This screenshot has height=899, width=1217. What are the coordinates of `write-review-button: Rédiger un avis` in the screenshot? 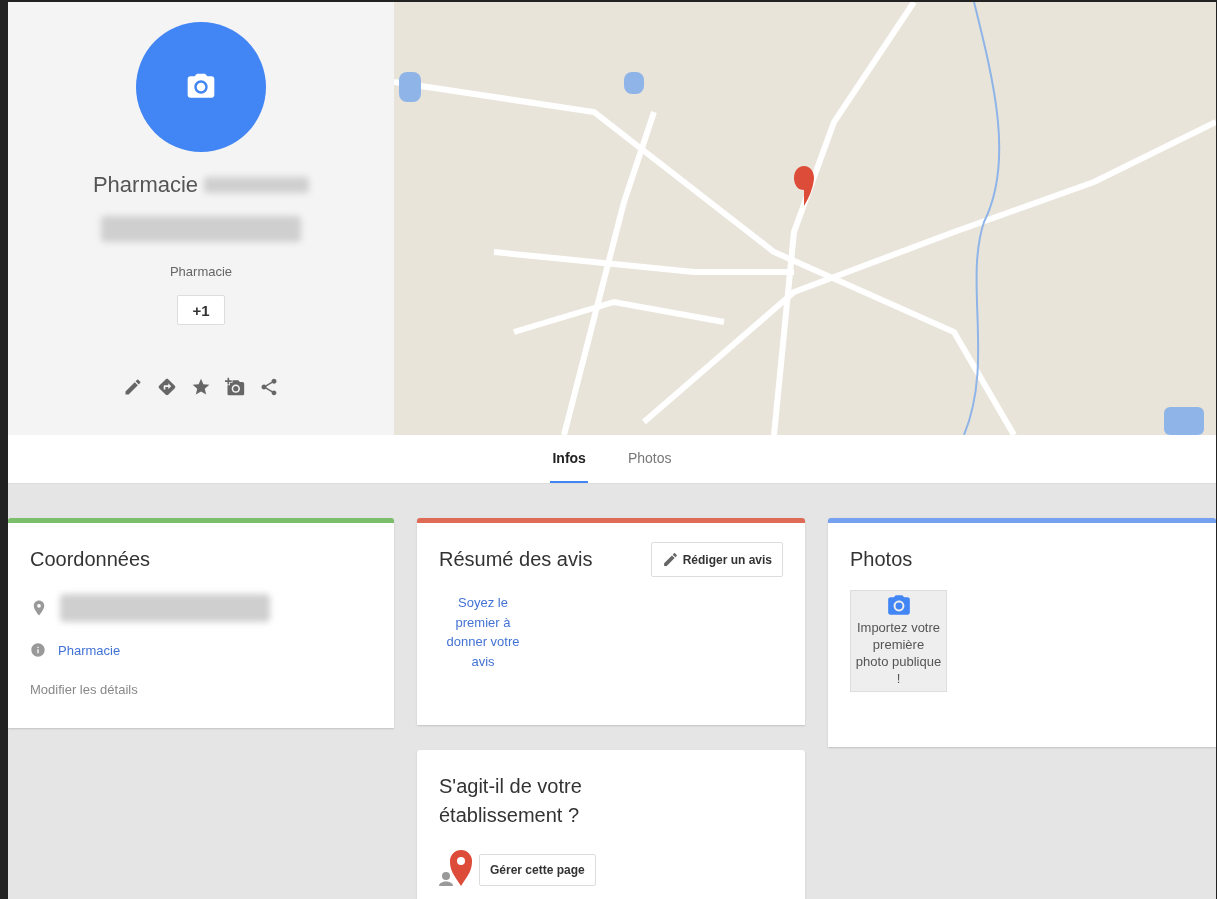 It's located at (716, 559).